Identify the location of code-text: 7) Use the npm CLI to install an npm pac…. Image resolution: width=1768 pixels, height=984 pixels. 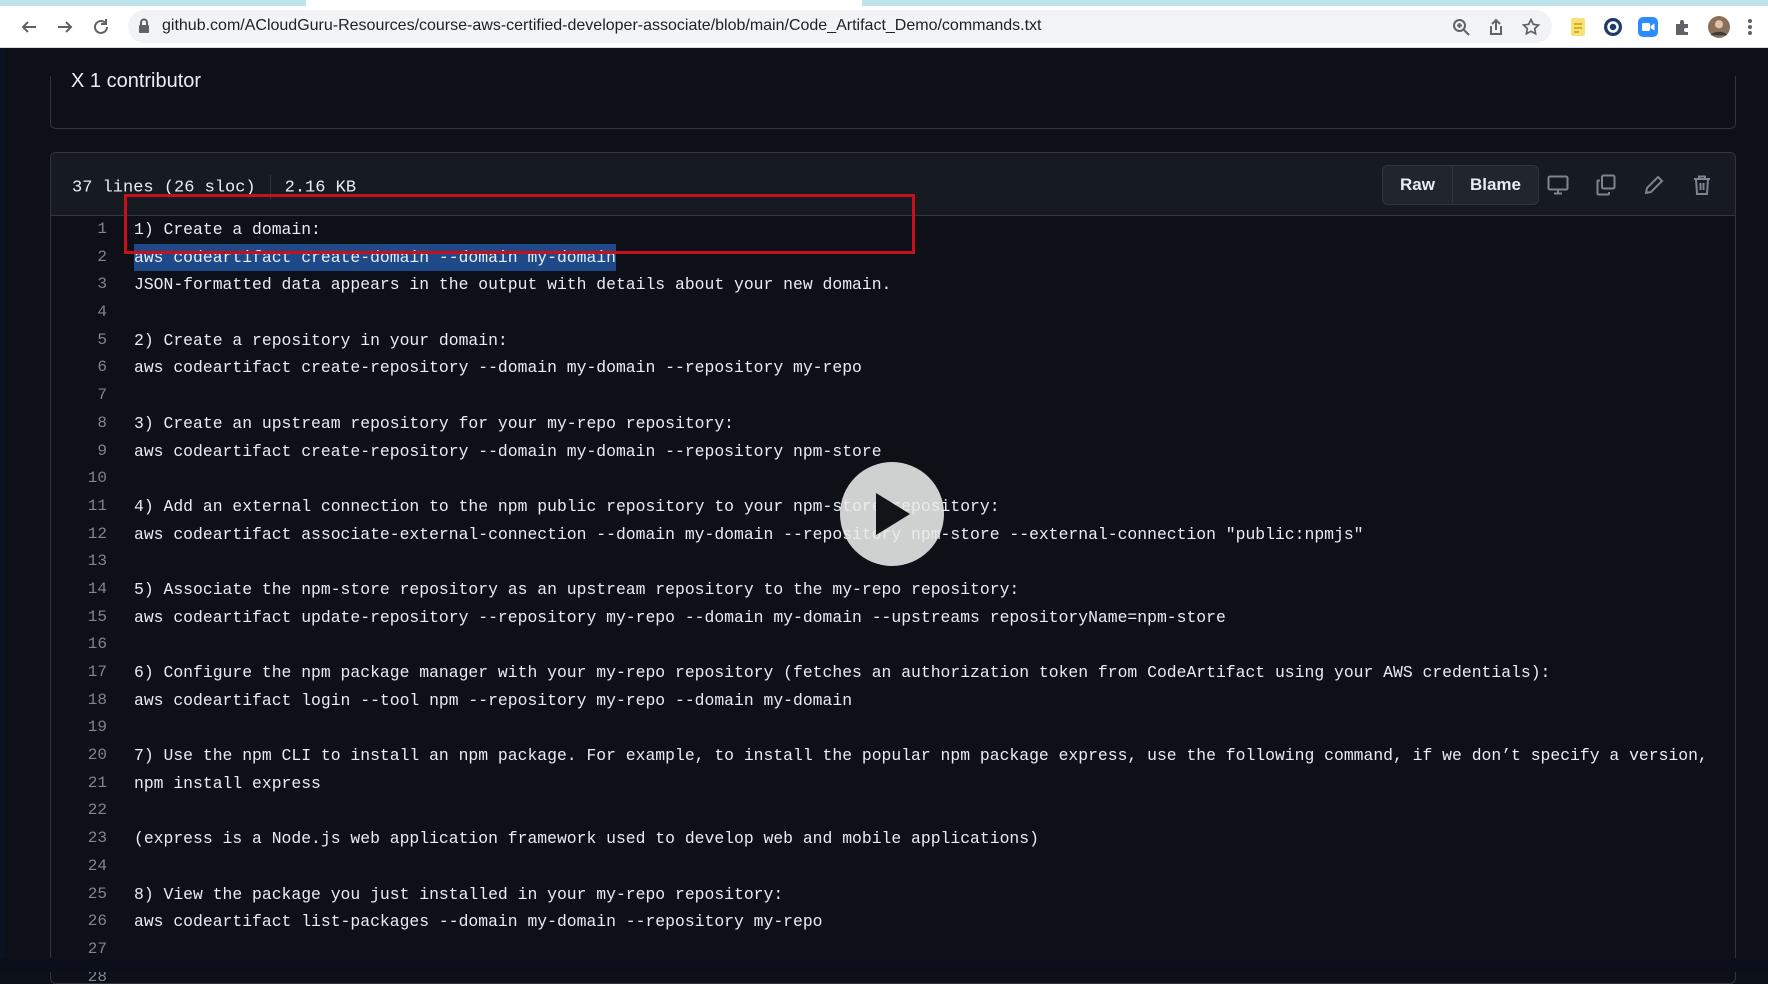
(921, 756).